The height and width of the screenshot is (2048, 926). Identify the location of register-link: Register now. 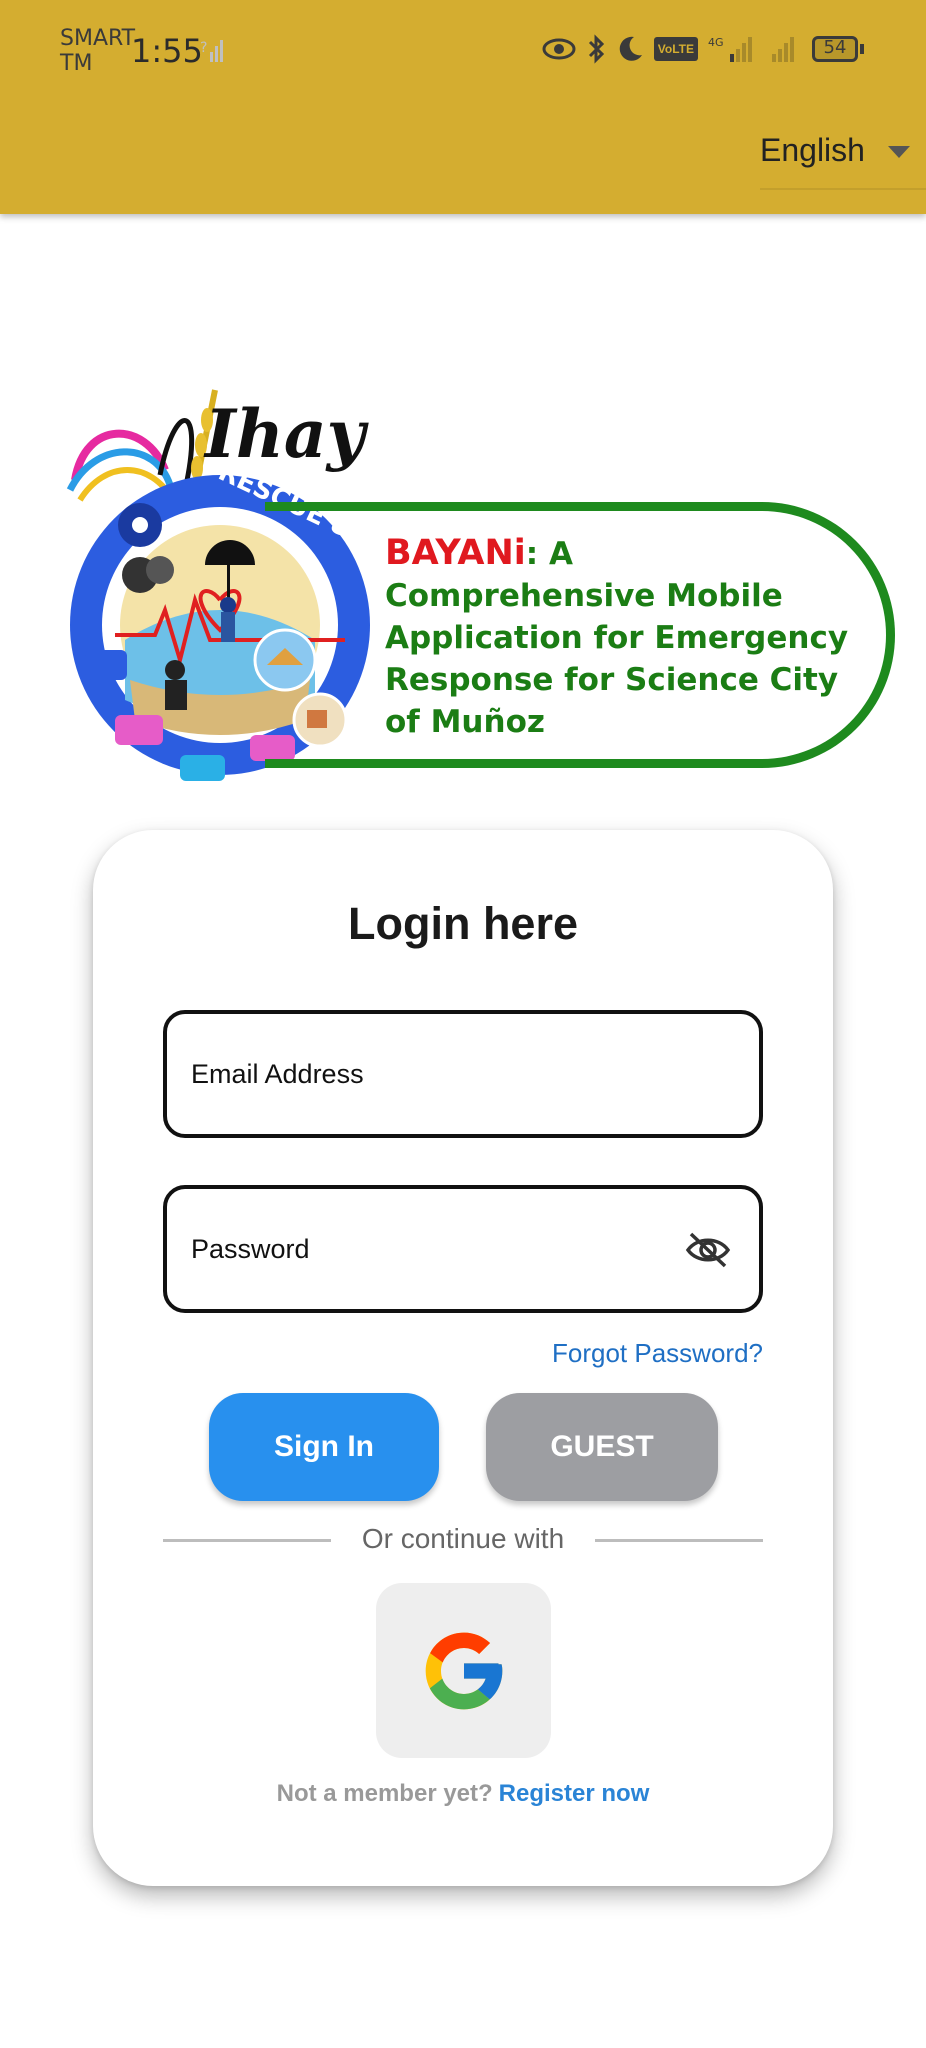
(574, 1793).